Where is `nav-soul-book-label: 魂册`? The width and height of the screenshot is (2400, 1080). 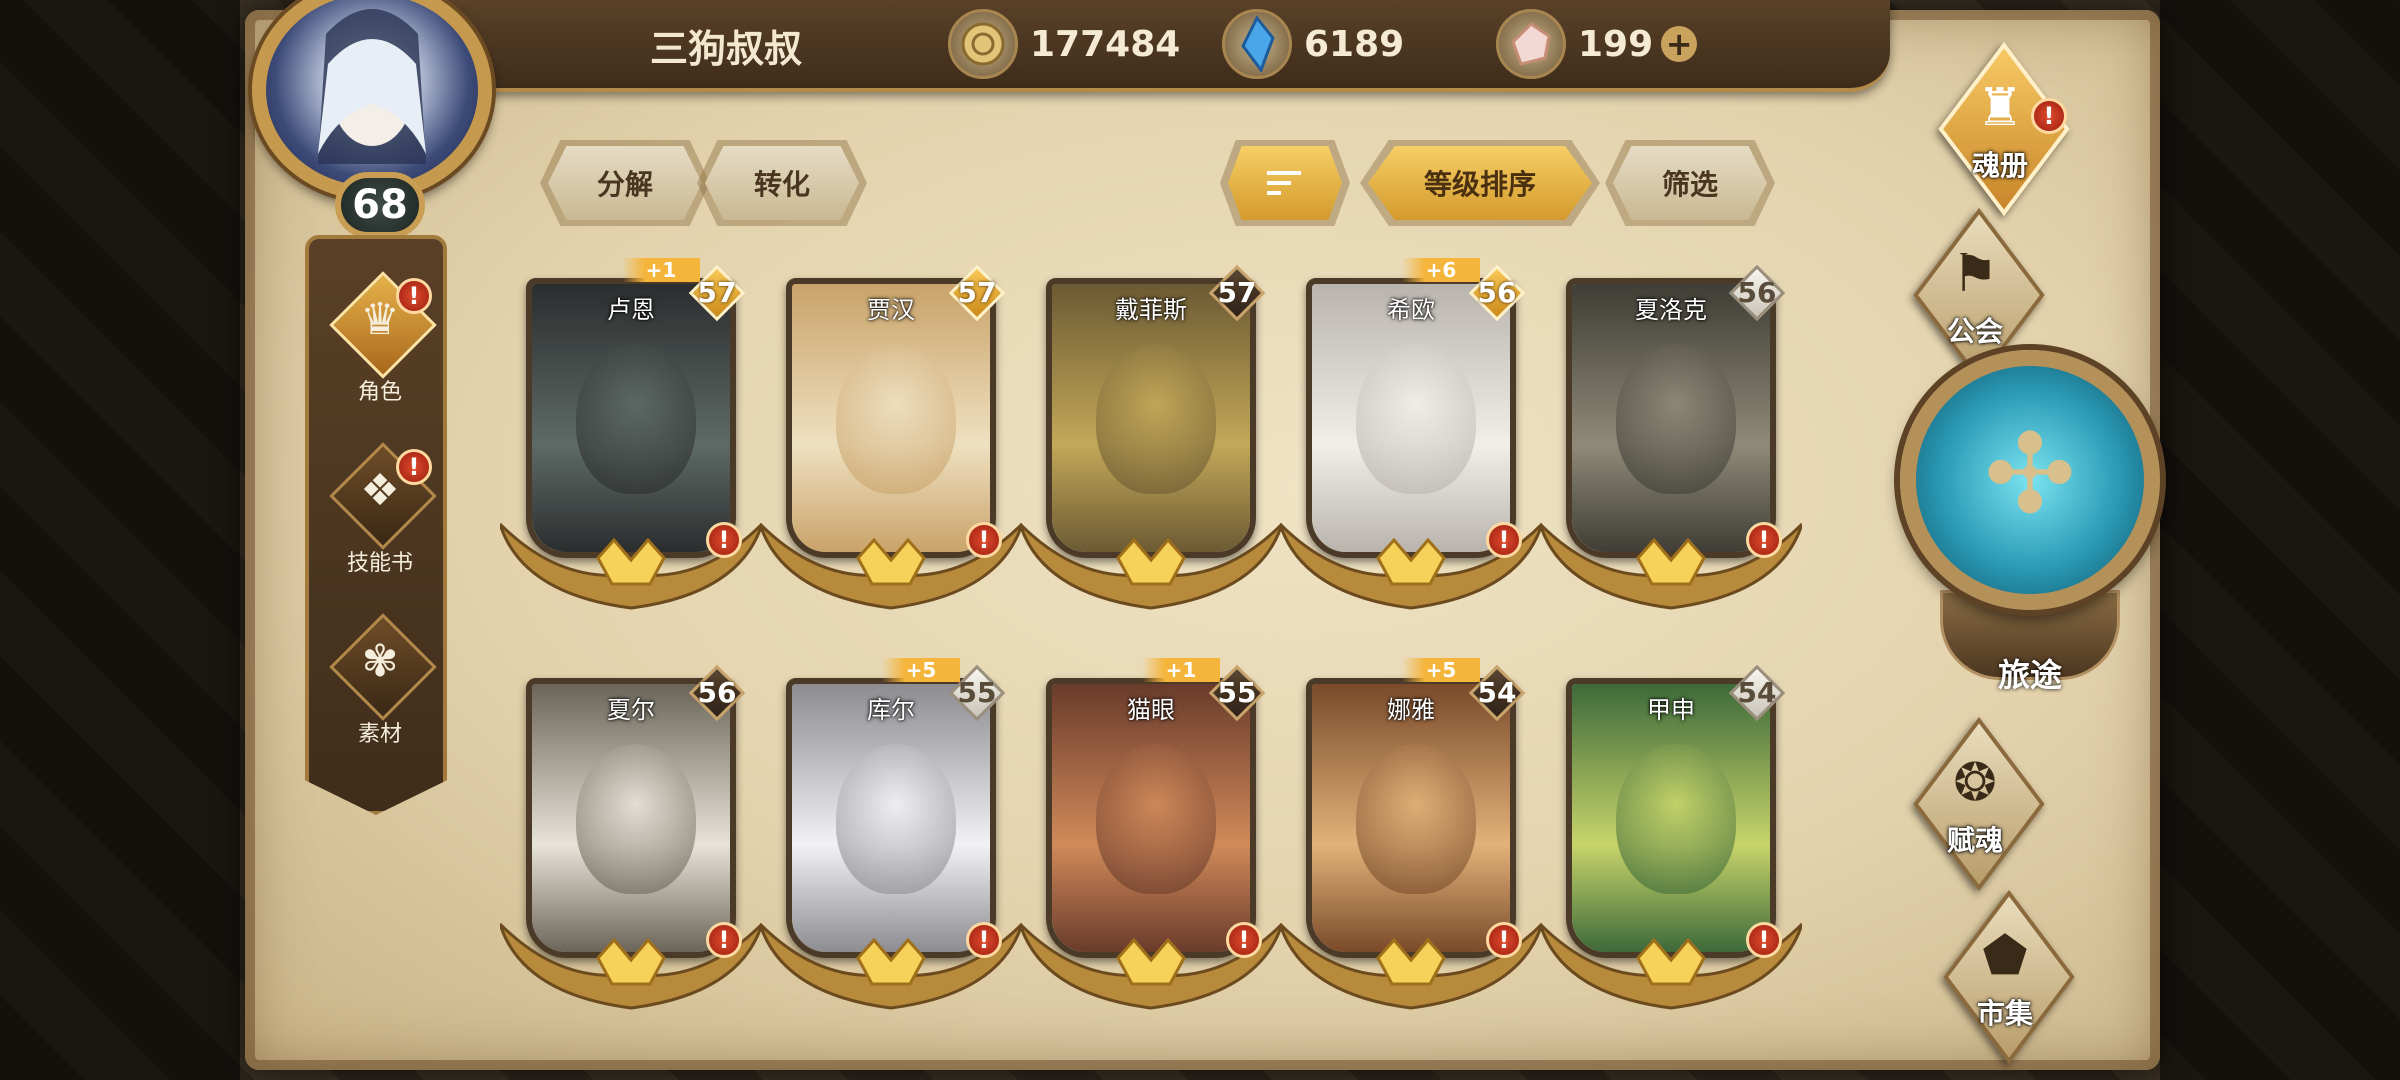
nav-soul-book-label: 魂册 is located at coordinates (1999, 165).